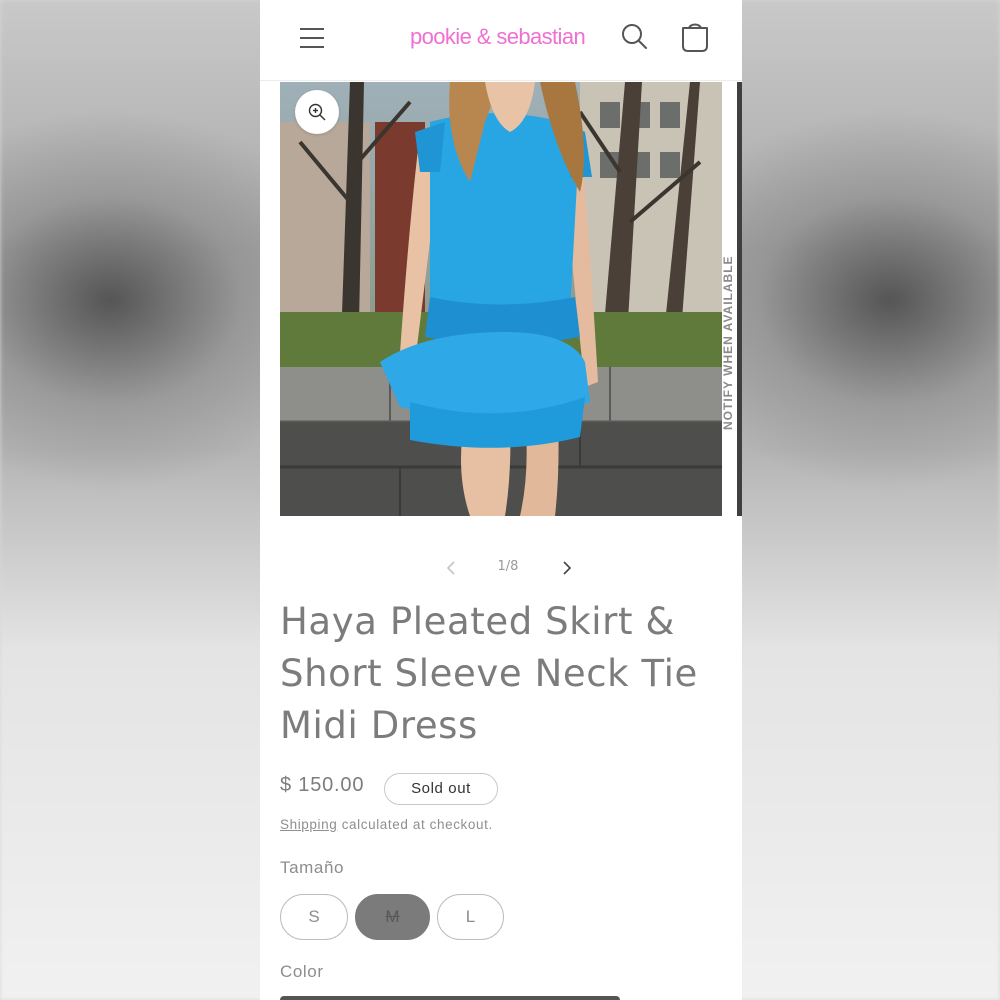 This screenshot has width=1000, height=1000. Describe the element at coordinates (312, 38) in the screenshot. I see `menu-icon` at that location.